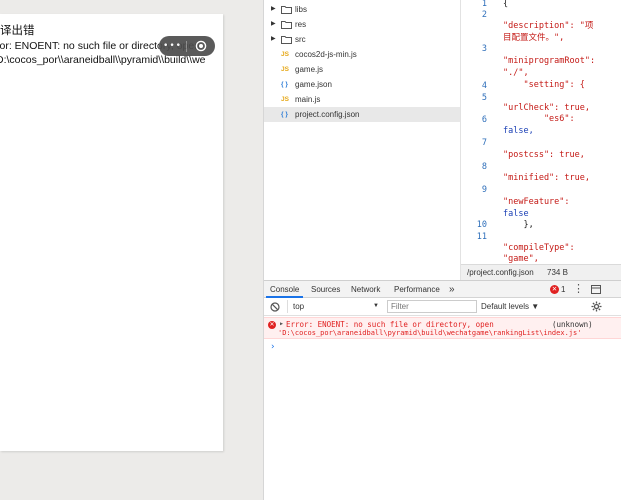 The image size is (621, 500). I want to click on target-icon, so click(201, 46).